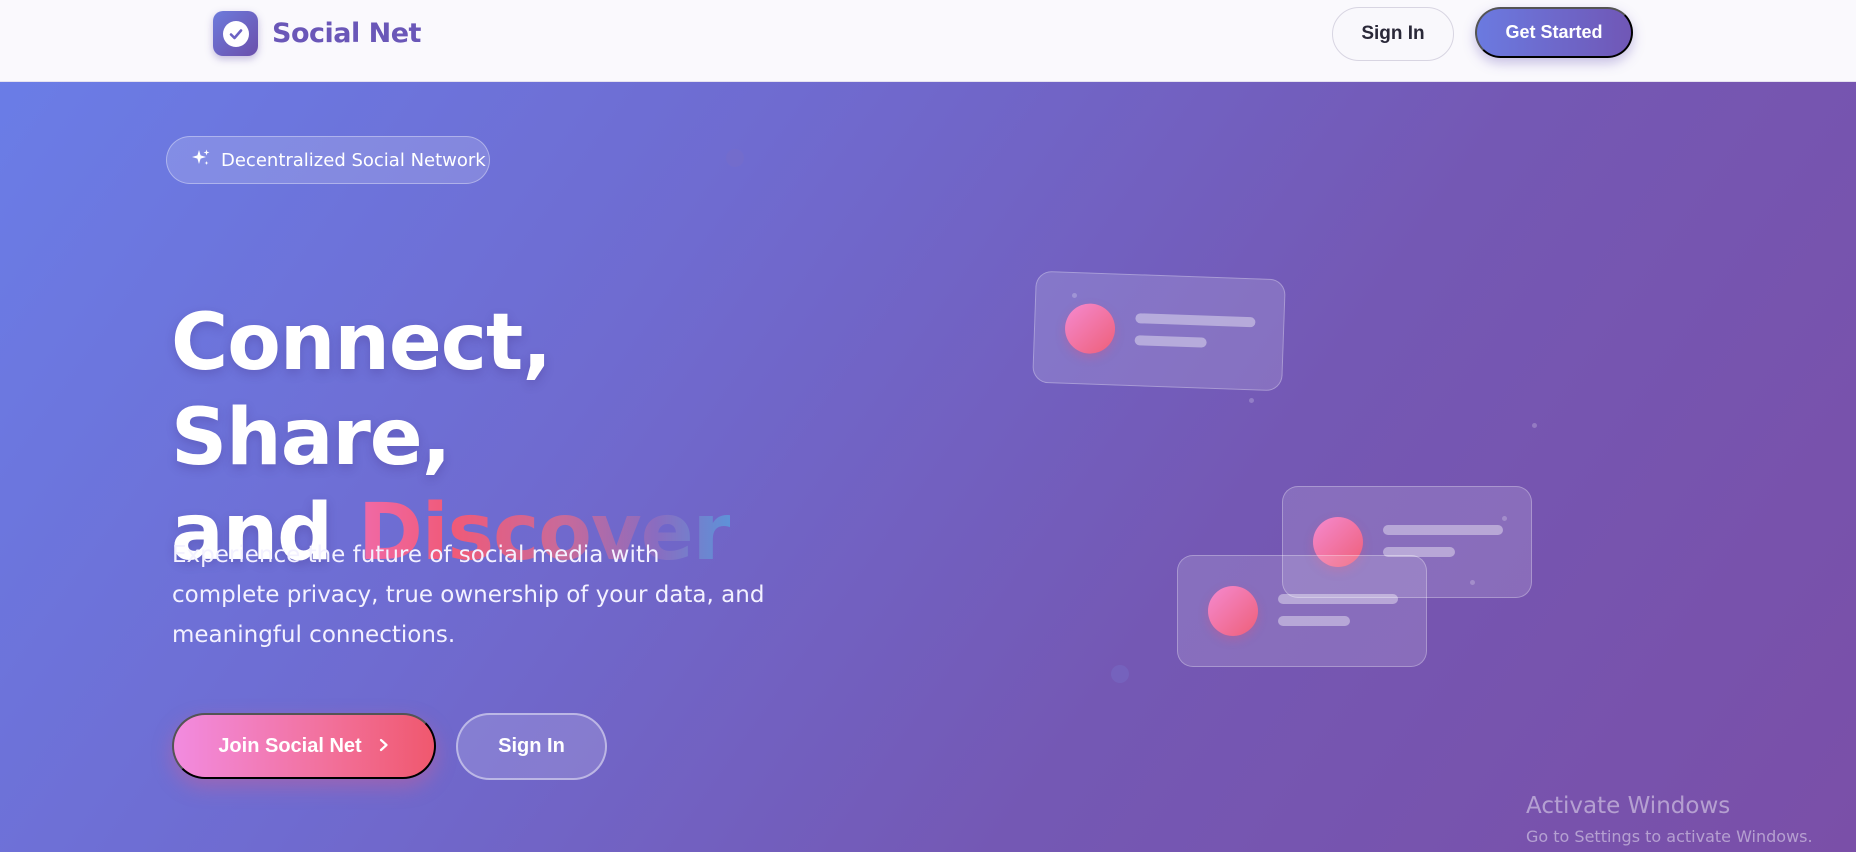 This screenshot has height=852, width=1856. What do you see at coordinates (290, 745) in the screenshot?
I see `join-button-label: Join Social Net` at bounding box center [290, 745].